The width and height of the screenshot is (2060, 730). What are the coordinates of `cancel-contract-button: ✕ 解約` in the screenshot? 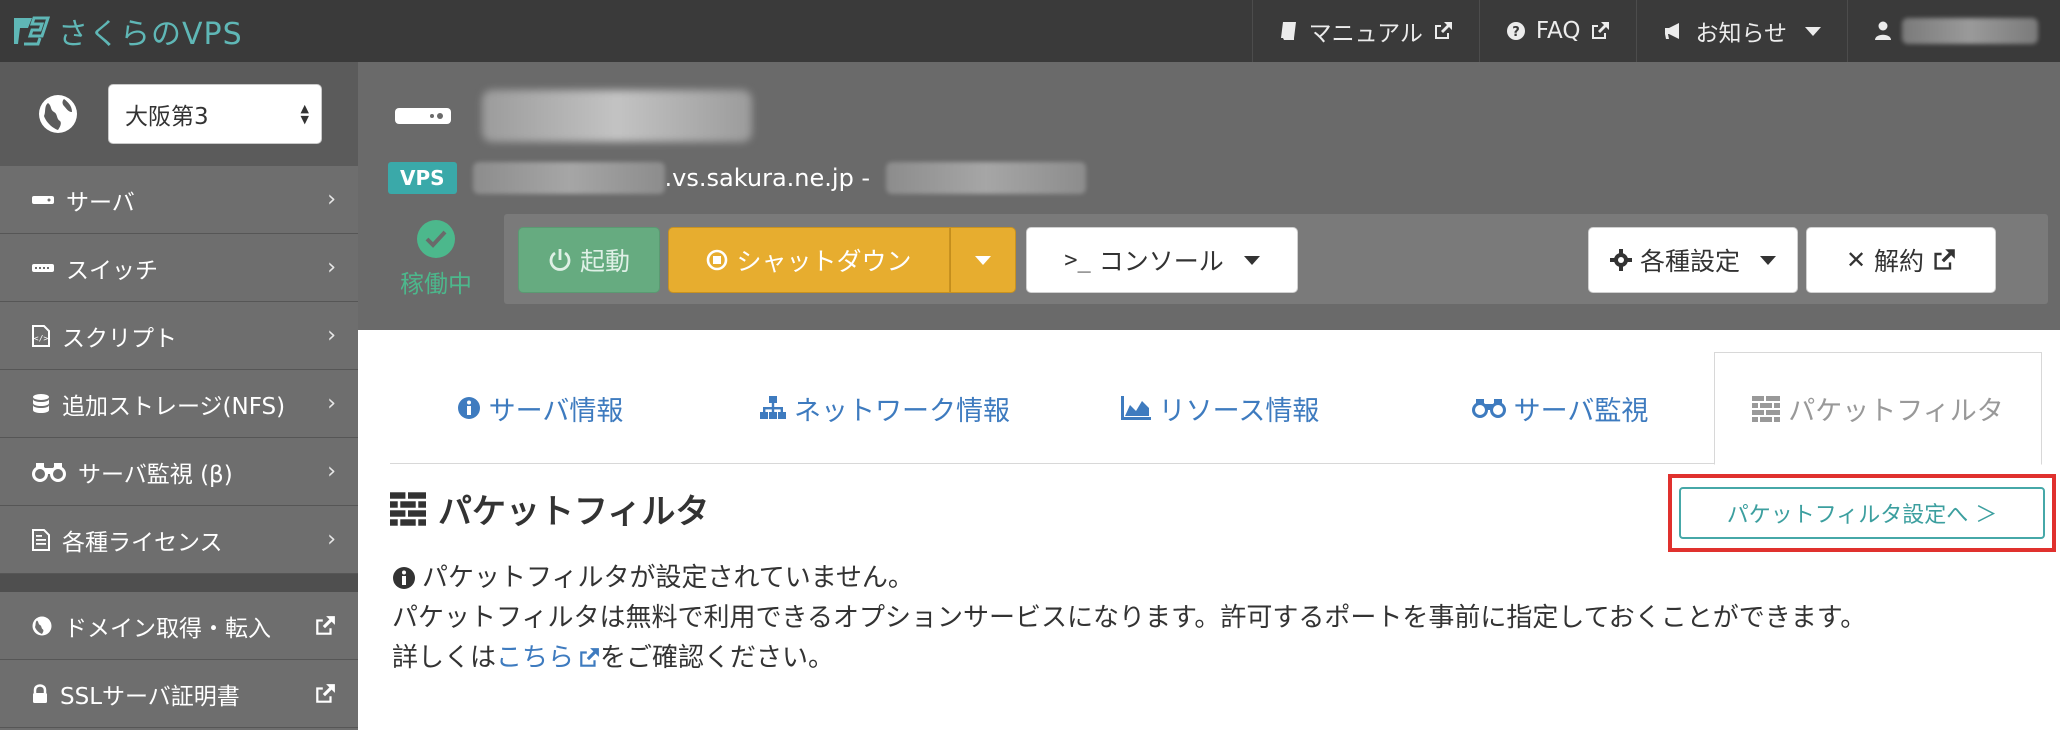 It's located at (1901, 260).